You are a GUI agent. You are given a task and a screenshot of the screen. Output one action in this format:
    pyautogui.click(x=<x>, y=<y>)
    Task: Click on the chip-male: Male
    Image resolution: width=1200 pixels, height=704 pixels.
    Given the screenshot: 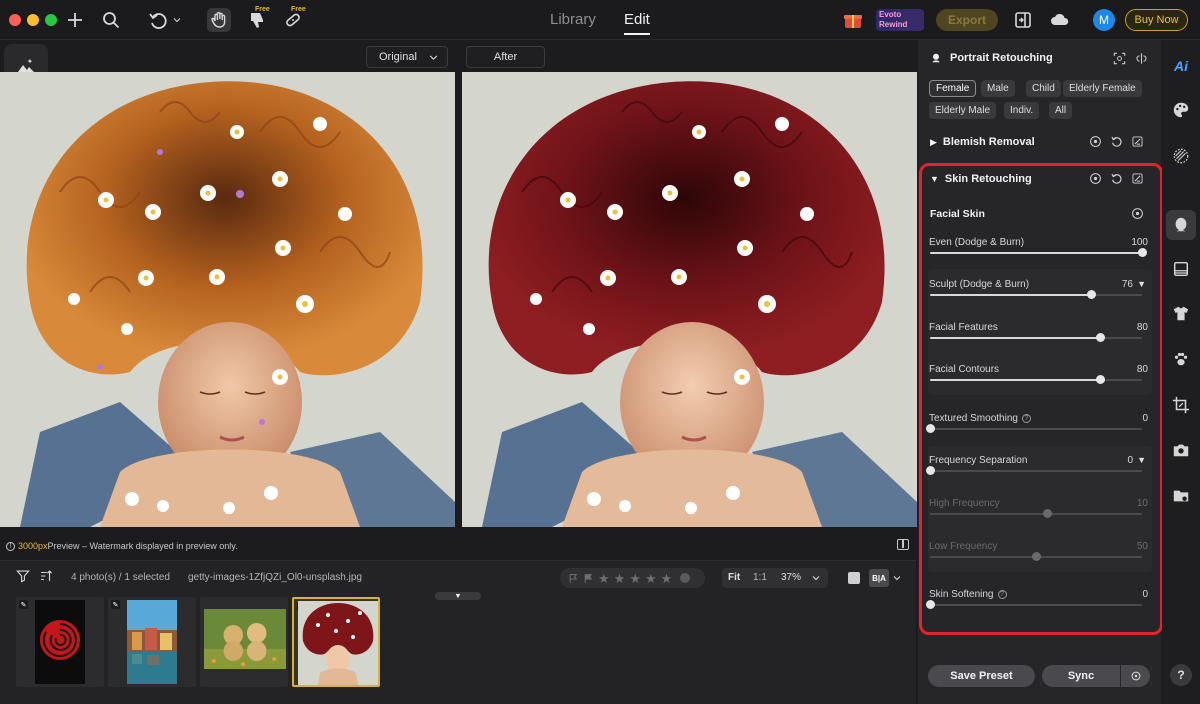 What is the action you would take?
    pyautogui.click(x=998, y=88)
    